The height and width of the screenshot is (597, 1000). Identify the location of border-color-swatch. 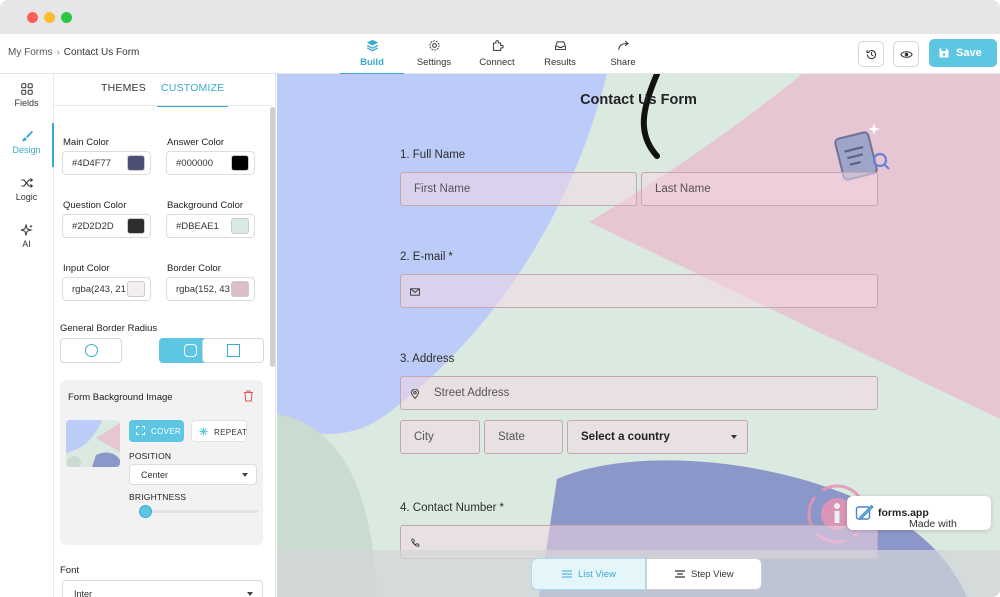
(240, 289).